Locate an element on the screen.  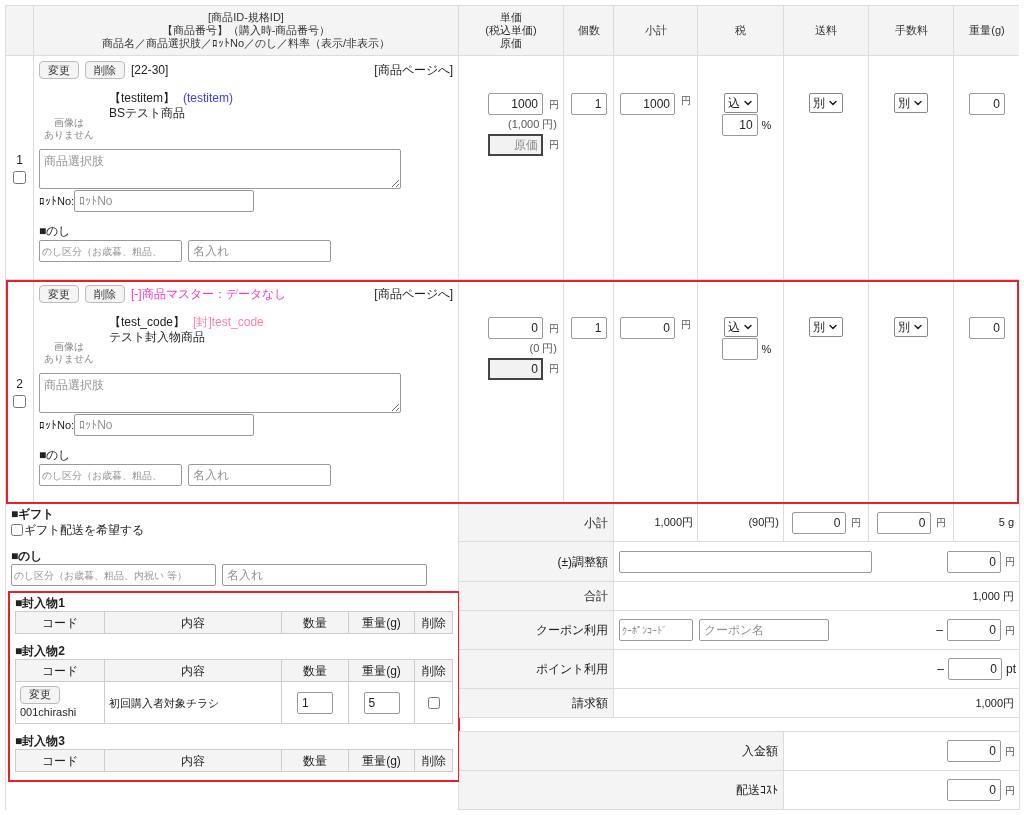
tax-included-price: (1,000 円) is located at coordinates (533, 124).